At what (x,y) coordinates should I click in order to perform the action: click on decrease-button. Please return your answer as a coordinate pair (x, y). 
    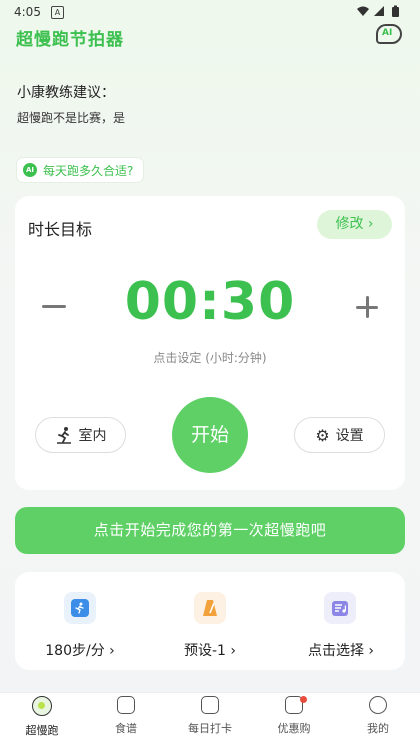
    Looking at the image, I should click on (54, 306).